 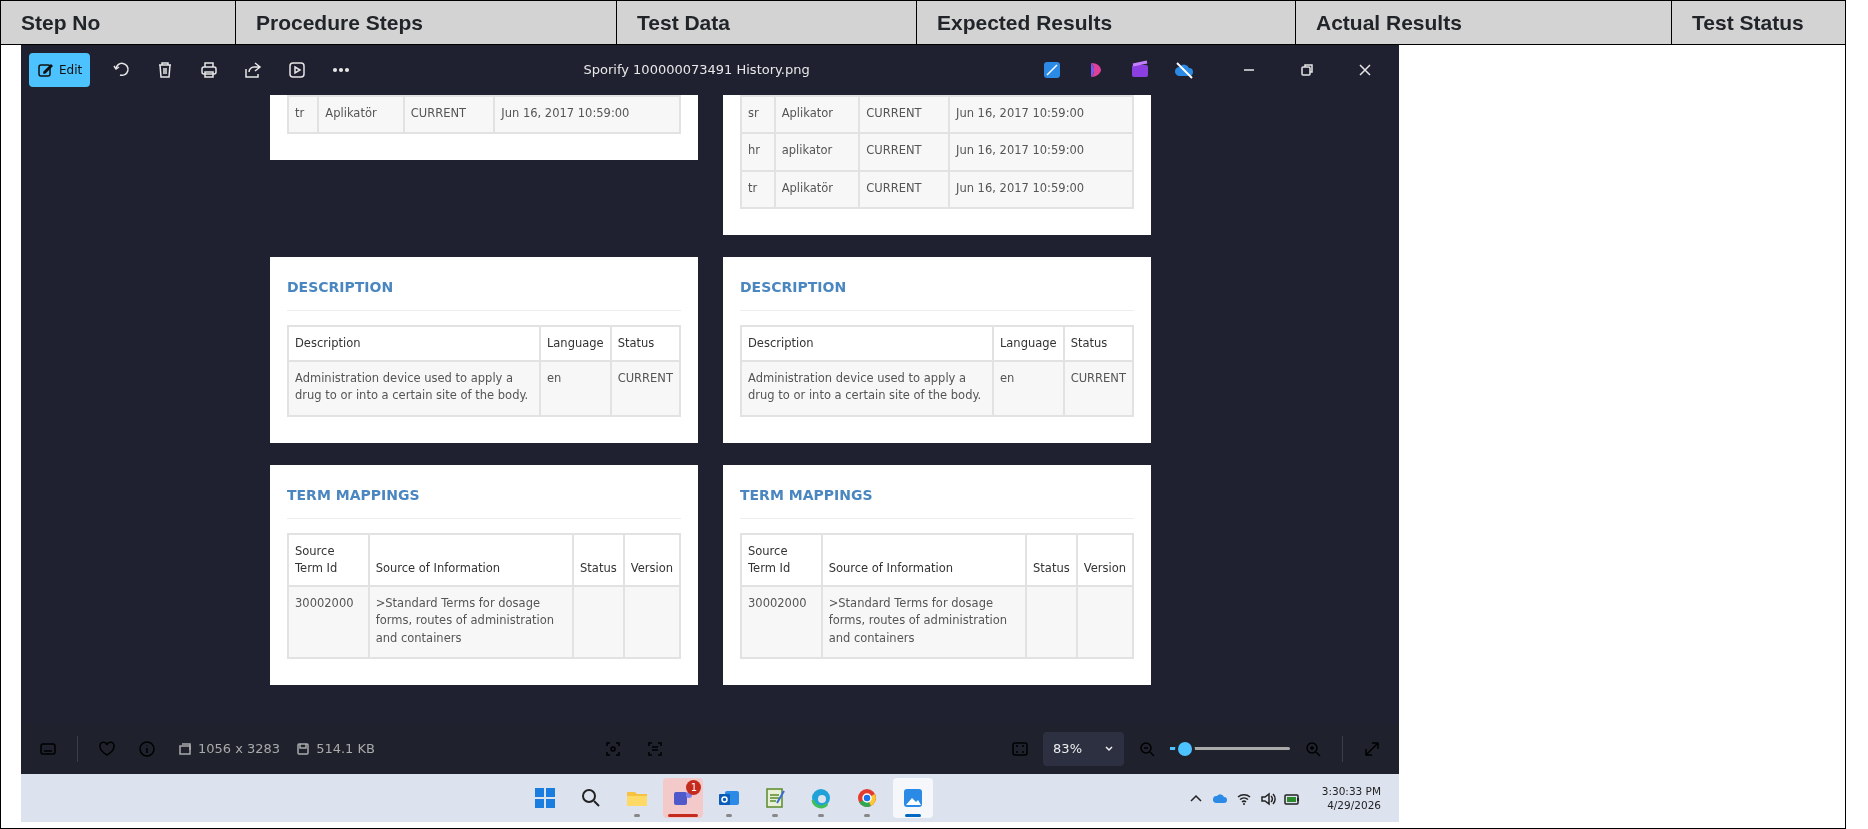 What do you see at coordinates (754, 150) in the screenshot?
I see `table-cell: hr` at bounding box center [754, 150].